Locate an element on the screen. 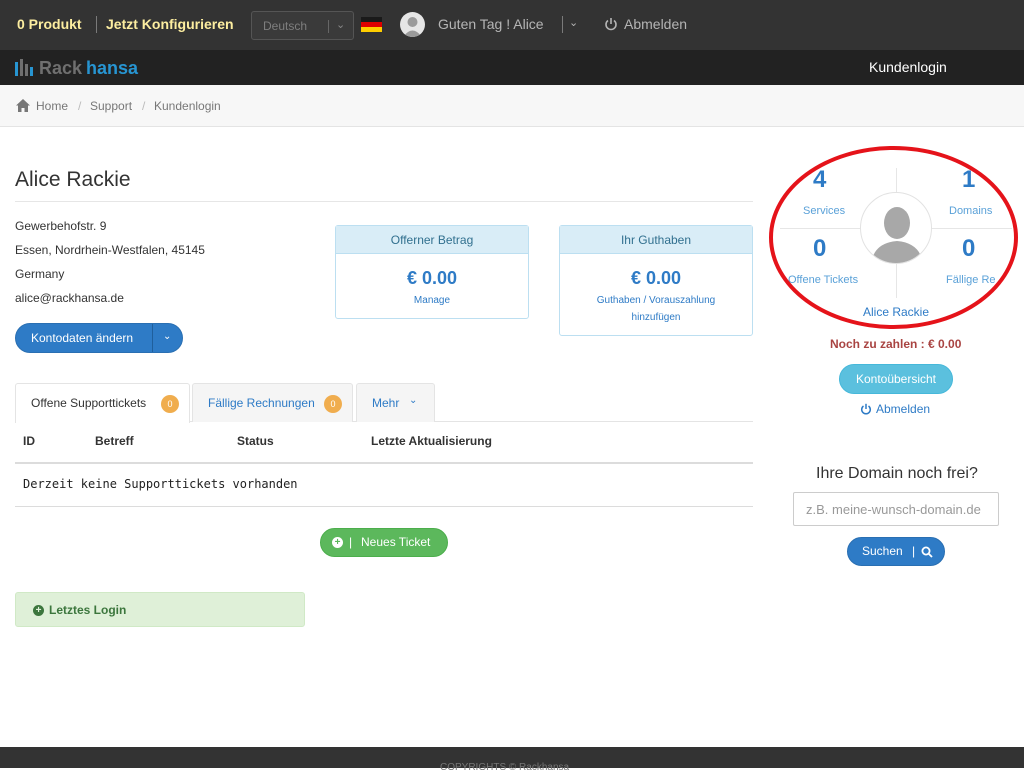 The height and width of the screenshot is (773, 1024). column-header-status: Status is located at coordinates (255, 441).